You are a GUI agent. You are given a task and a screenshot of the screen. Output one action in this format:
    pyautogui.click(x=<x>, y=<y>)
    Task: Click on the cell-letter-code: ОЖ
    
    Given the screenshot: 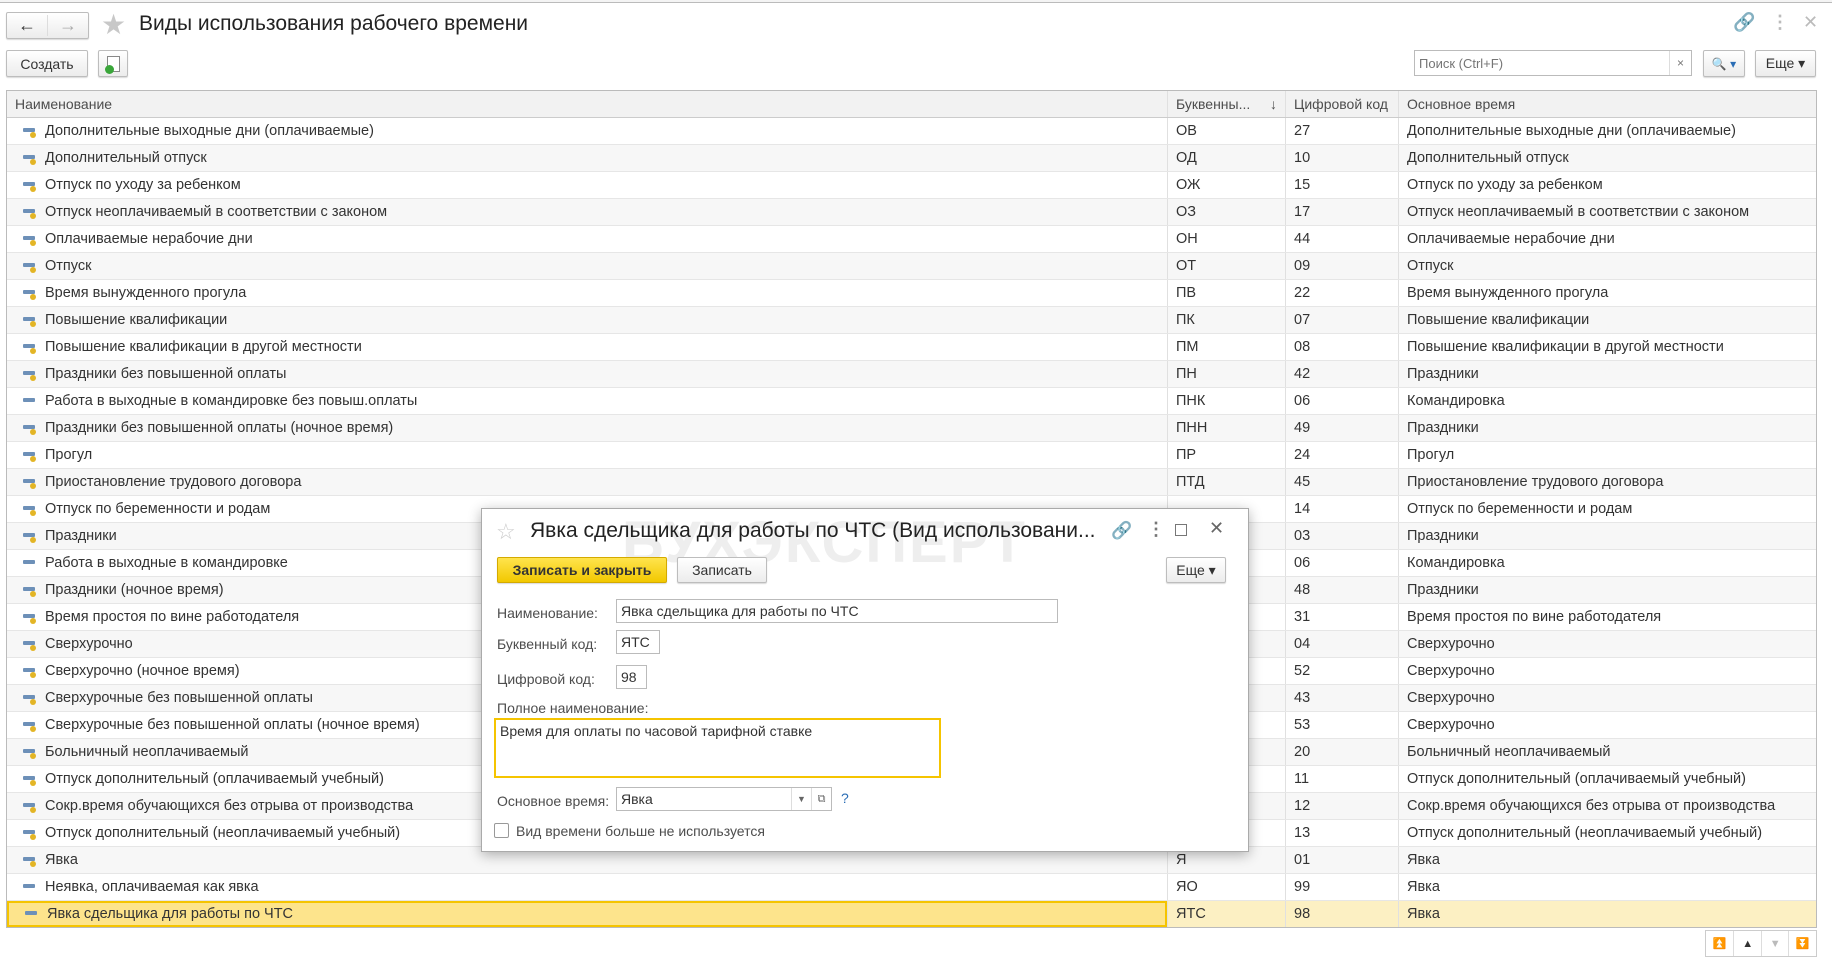 What is the action you would take?
    pyautogui.click(x=1226, y=185)
    